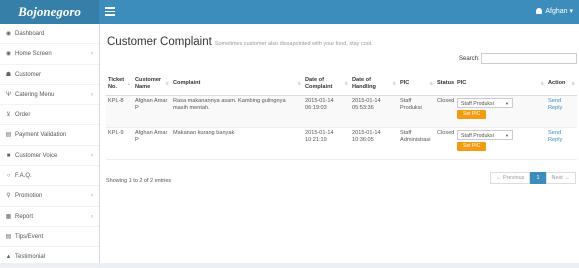  Describe the element at coordinates (8, 176) in the screenshot. I see `faq-icon: ○` at that location.